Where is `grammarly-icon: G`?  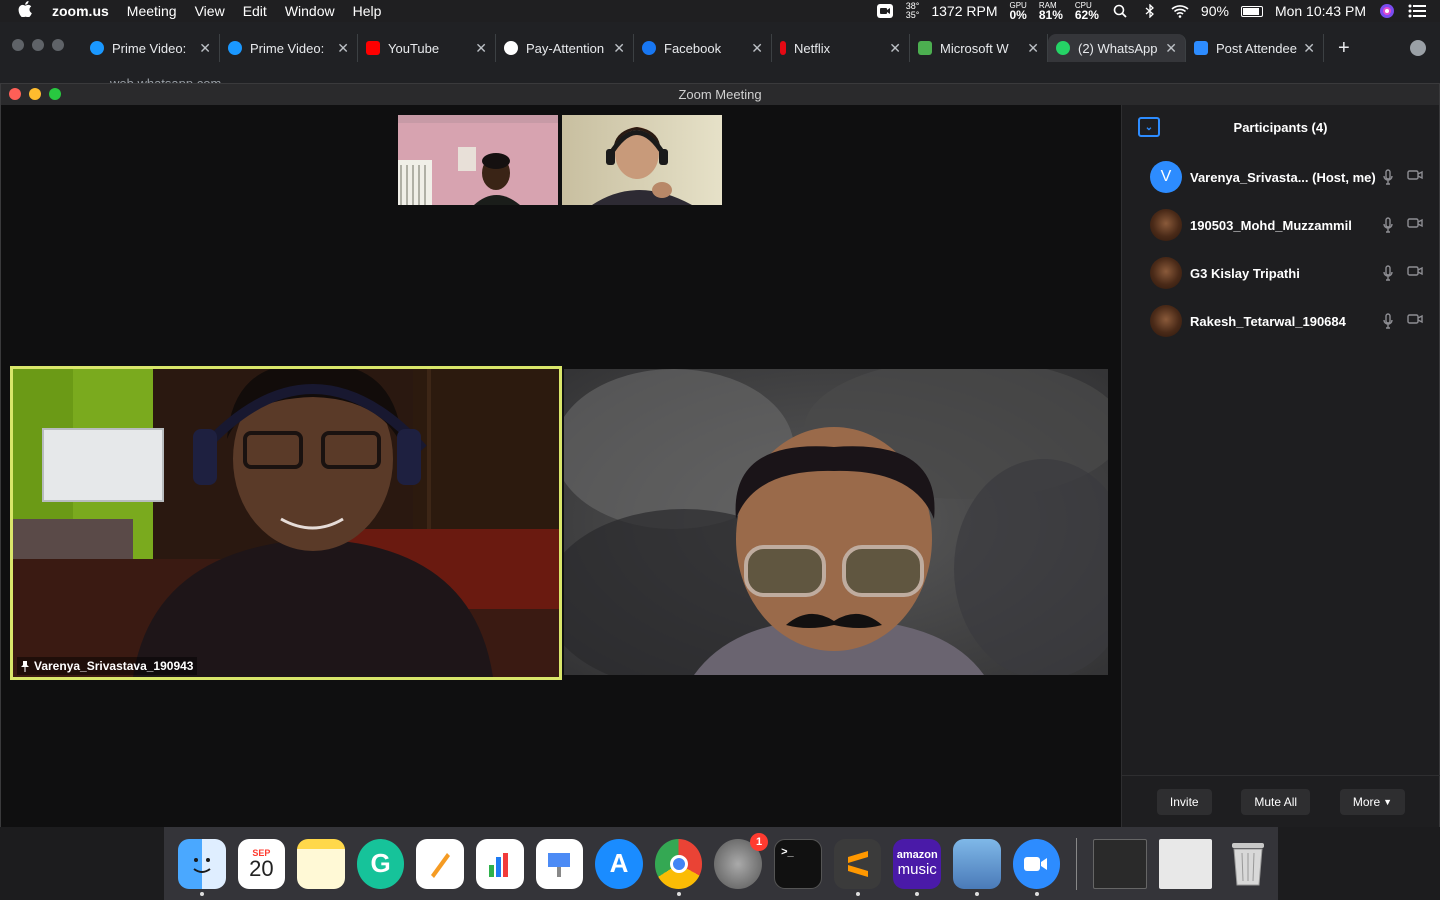 grammarly-icon: G is located at coordinates (380, 863).